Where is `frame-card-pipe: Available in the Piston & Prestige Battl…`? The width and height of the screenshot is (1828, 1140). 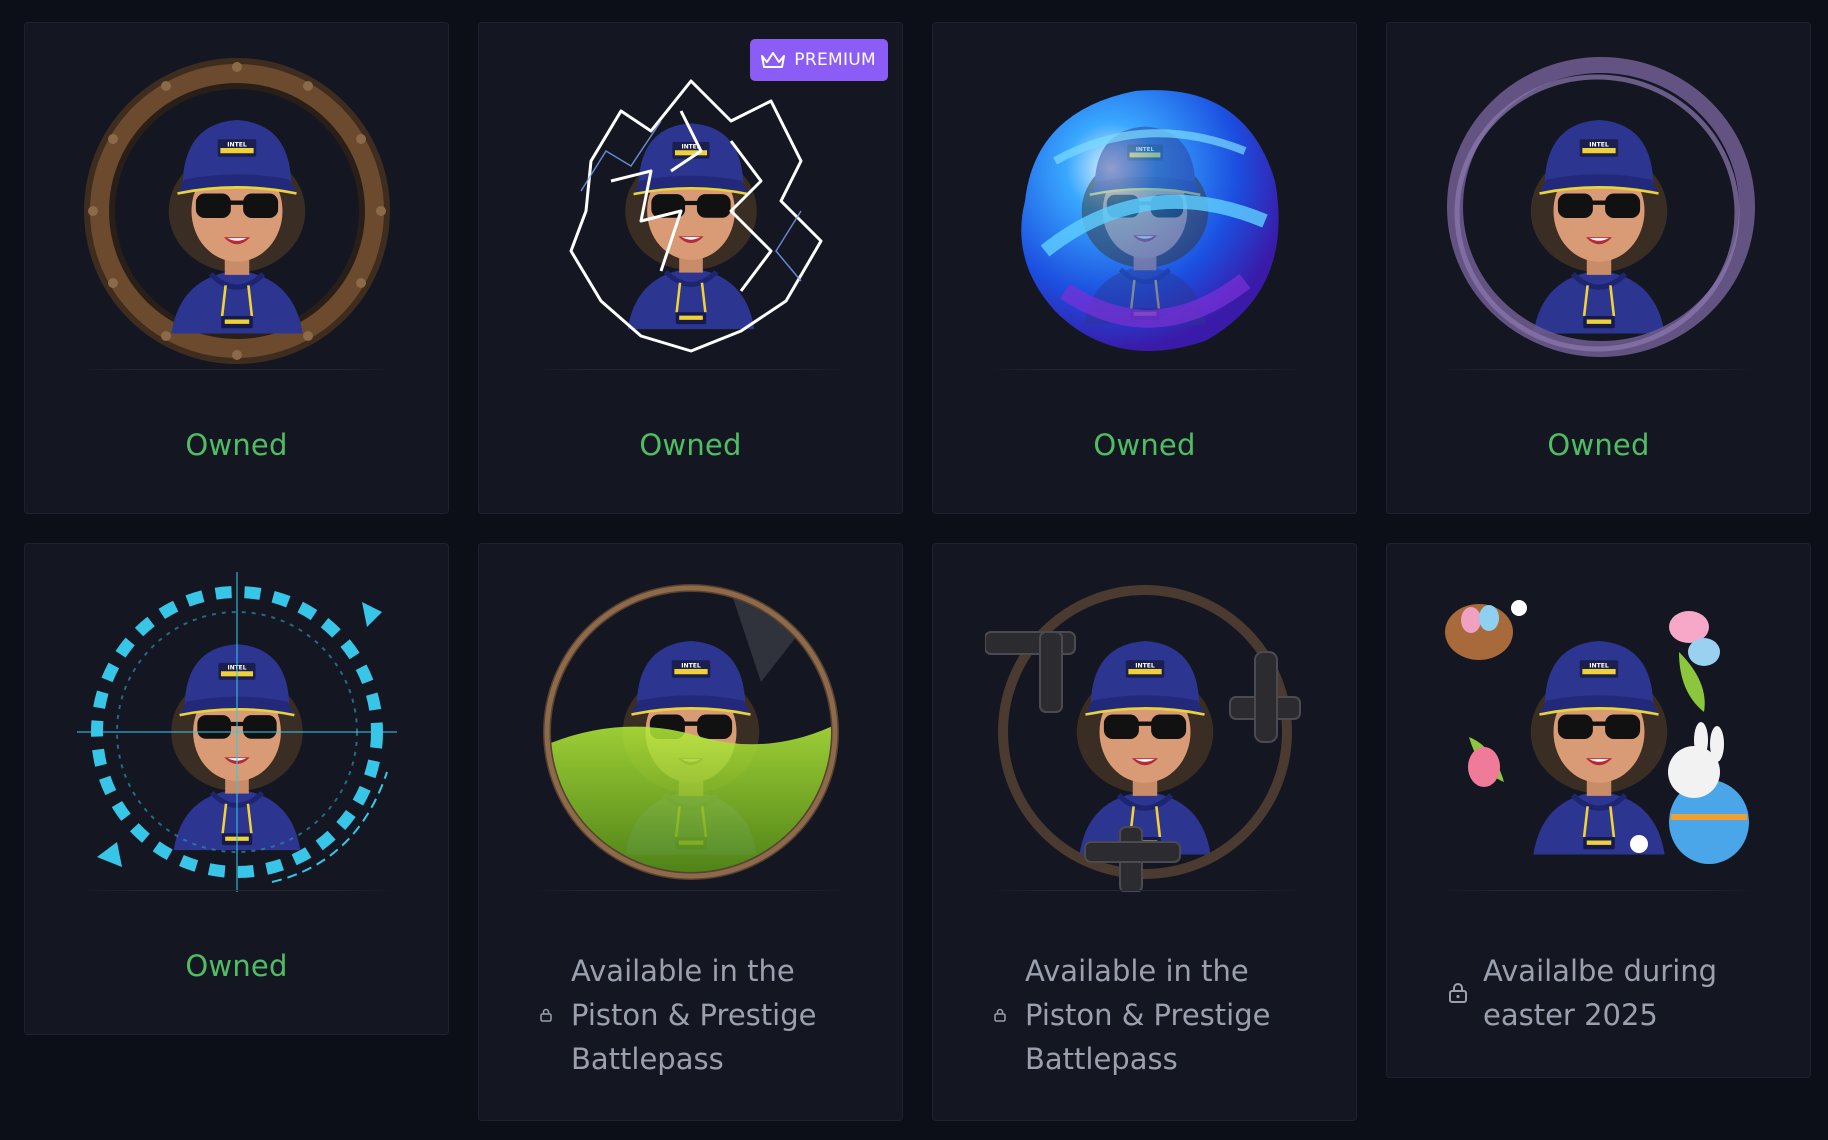 frame-card-pipe: Available in the Piston & Prestige Battl… is located at coordinates (1144, 832).